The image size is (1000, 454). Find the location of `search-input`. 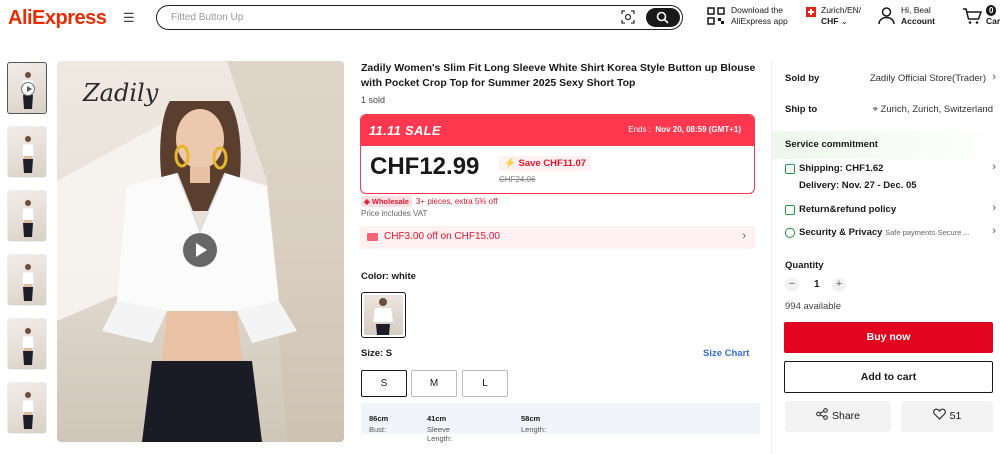

search-input is located at coordinates (386, 17).